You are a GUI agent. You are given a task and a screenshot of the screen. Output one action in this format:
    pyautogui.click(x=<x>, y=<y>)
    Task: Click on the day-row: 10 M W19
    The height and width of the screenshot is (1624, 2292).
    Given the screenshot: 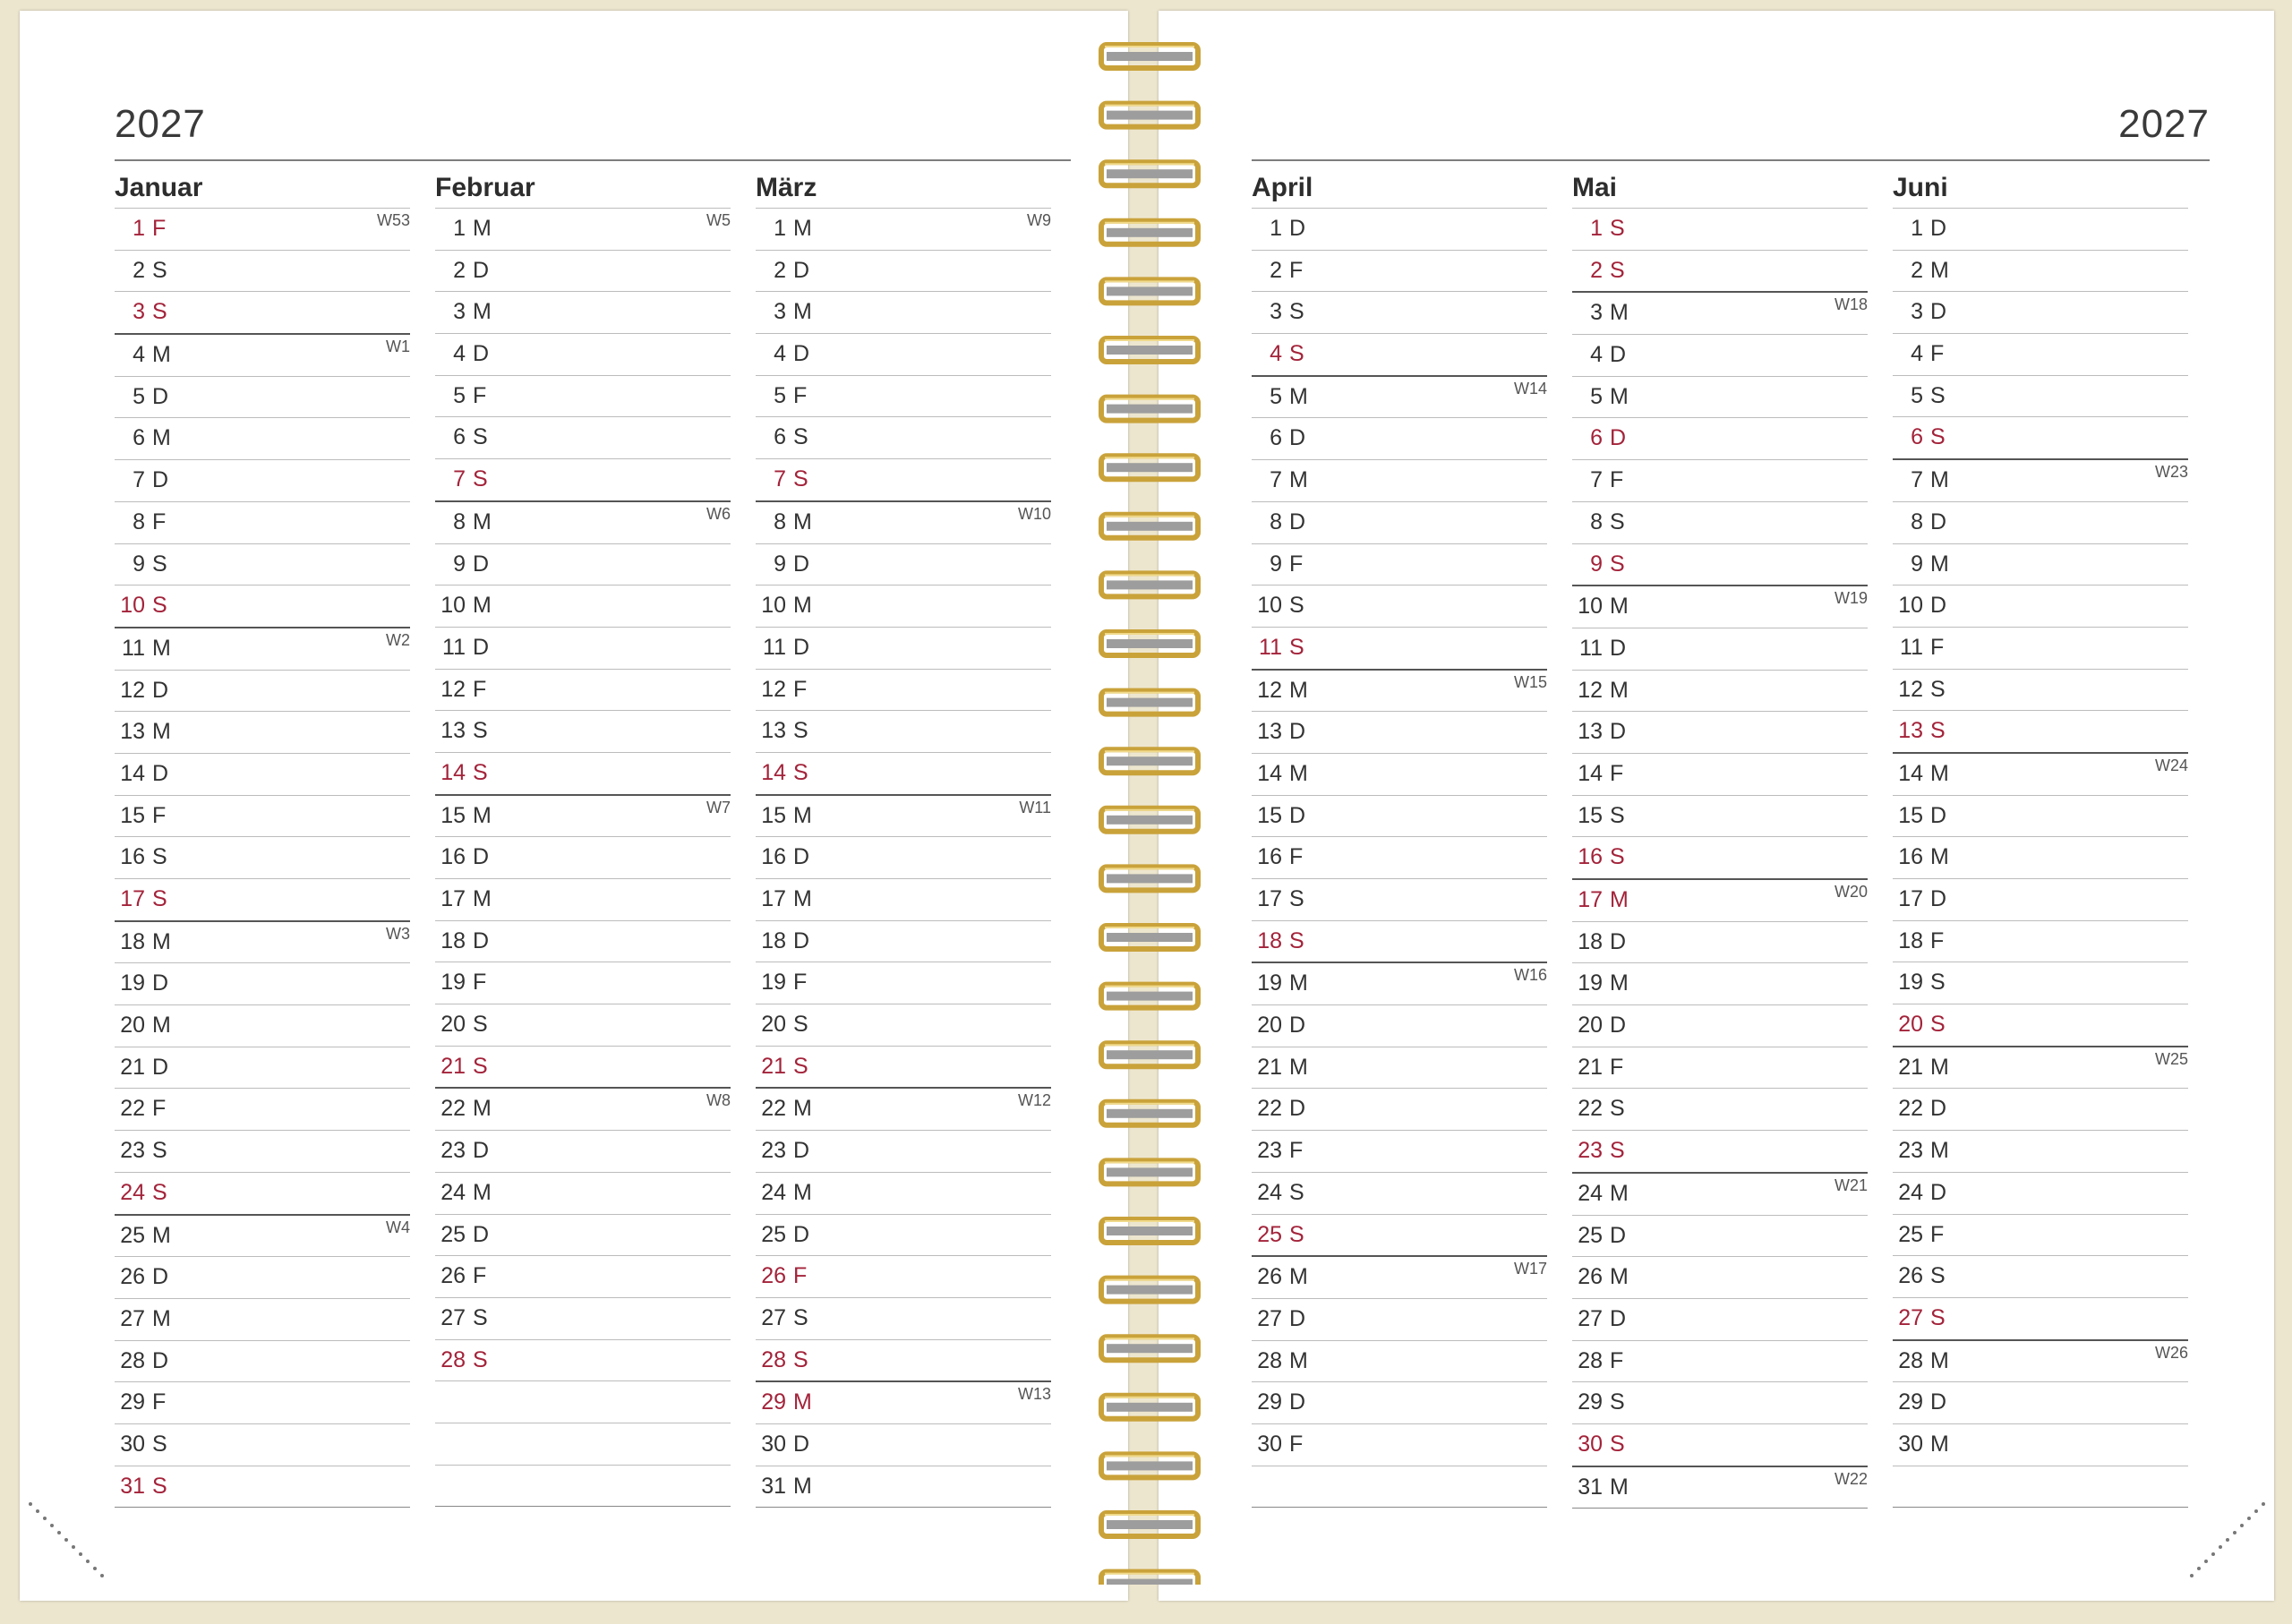 What is the action you would take?
    pyautogui.click(x=1720, y=606)
    